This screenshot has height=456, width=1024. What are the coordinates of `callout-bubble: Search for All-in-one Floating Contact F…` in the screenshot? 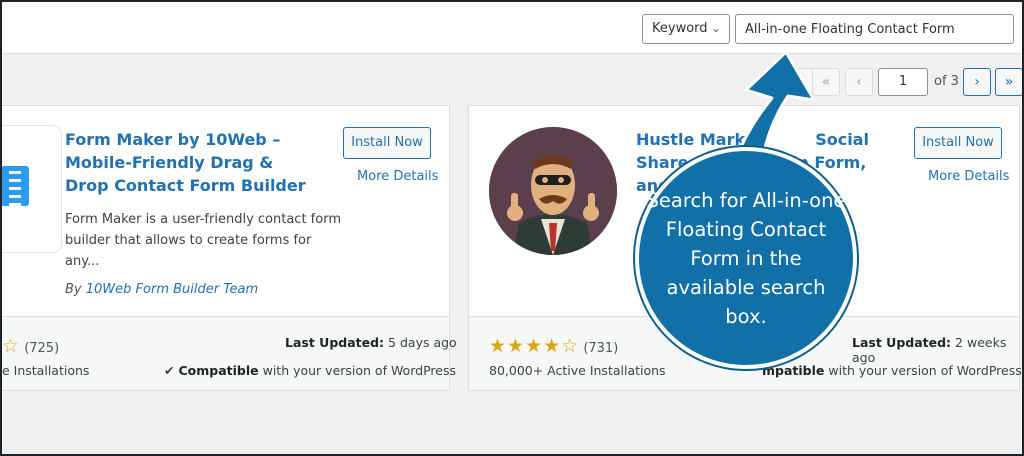 It's located at (746, 258).